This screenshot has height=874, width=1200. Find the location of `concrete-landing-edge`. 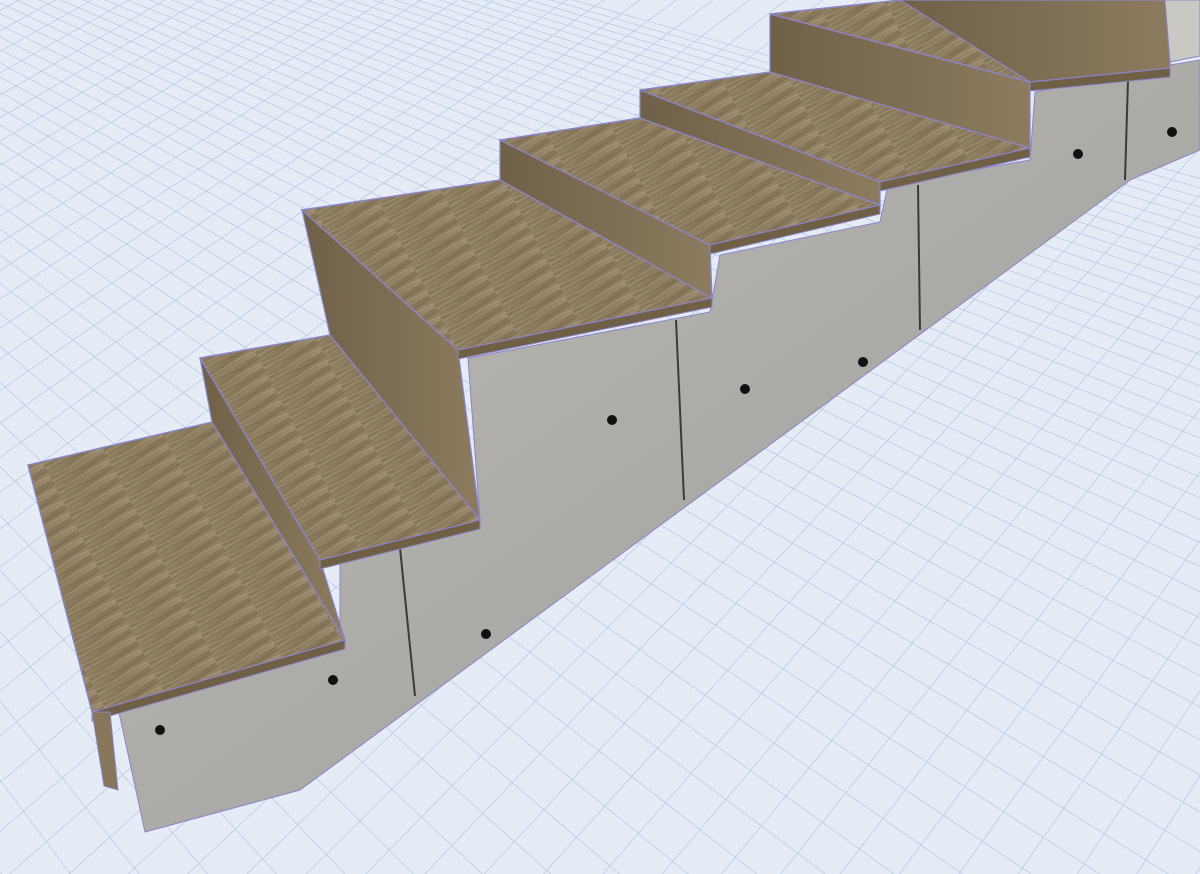

concrete-landing-edge is located at coordinates (1182, 31).